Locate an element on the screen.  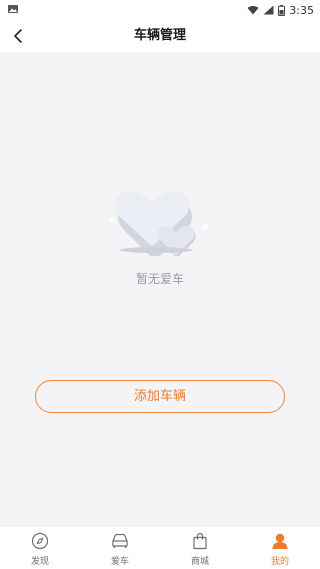
page-title: 车辆管理 is located at coordinates (159, 35).